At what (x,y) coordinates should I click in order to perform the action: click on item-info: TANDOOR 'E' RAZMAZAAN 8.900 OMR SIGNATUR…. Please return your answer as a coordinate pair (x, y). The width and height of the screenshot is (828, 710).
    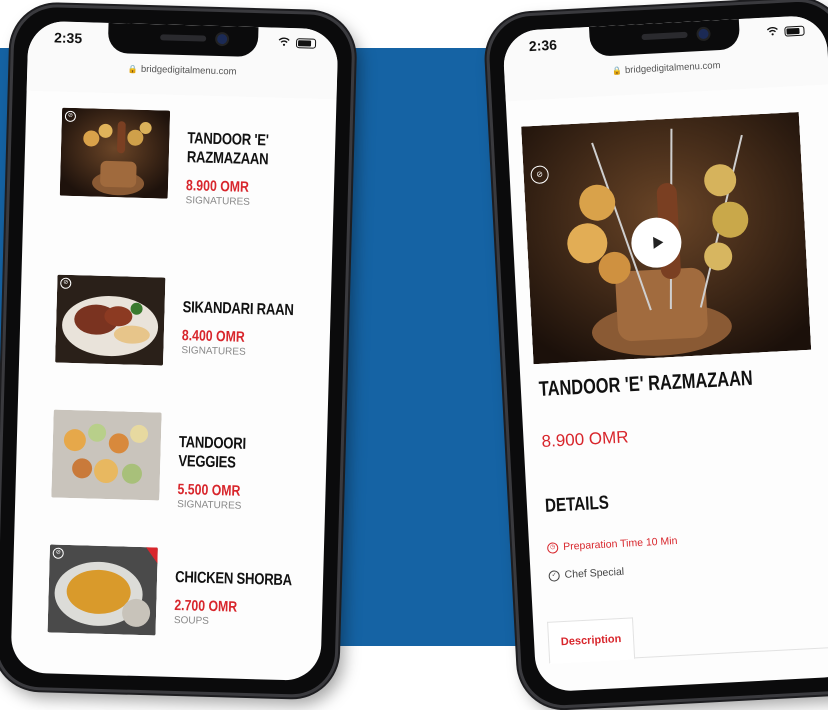
    Looking at the image, I should click on (251, 169).